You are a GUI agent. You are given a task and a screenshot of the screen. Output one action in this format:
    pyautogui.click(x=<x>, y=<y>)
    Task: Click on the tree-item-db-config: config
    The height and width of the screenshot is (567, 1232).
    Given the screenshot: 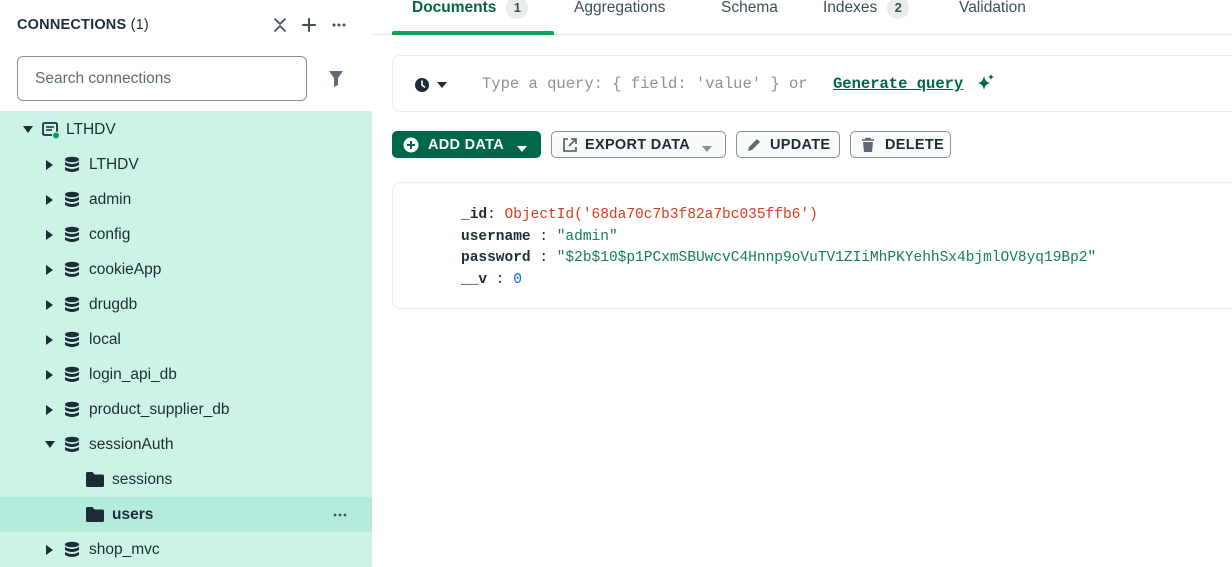 What is the action you would take?
    pyautogui.click(x=186, y=234)
    